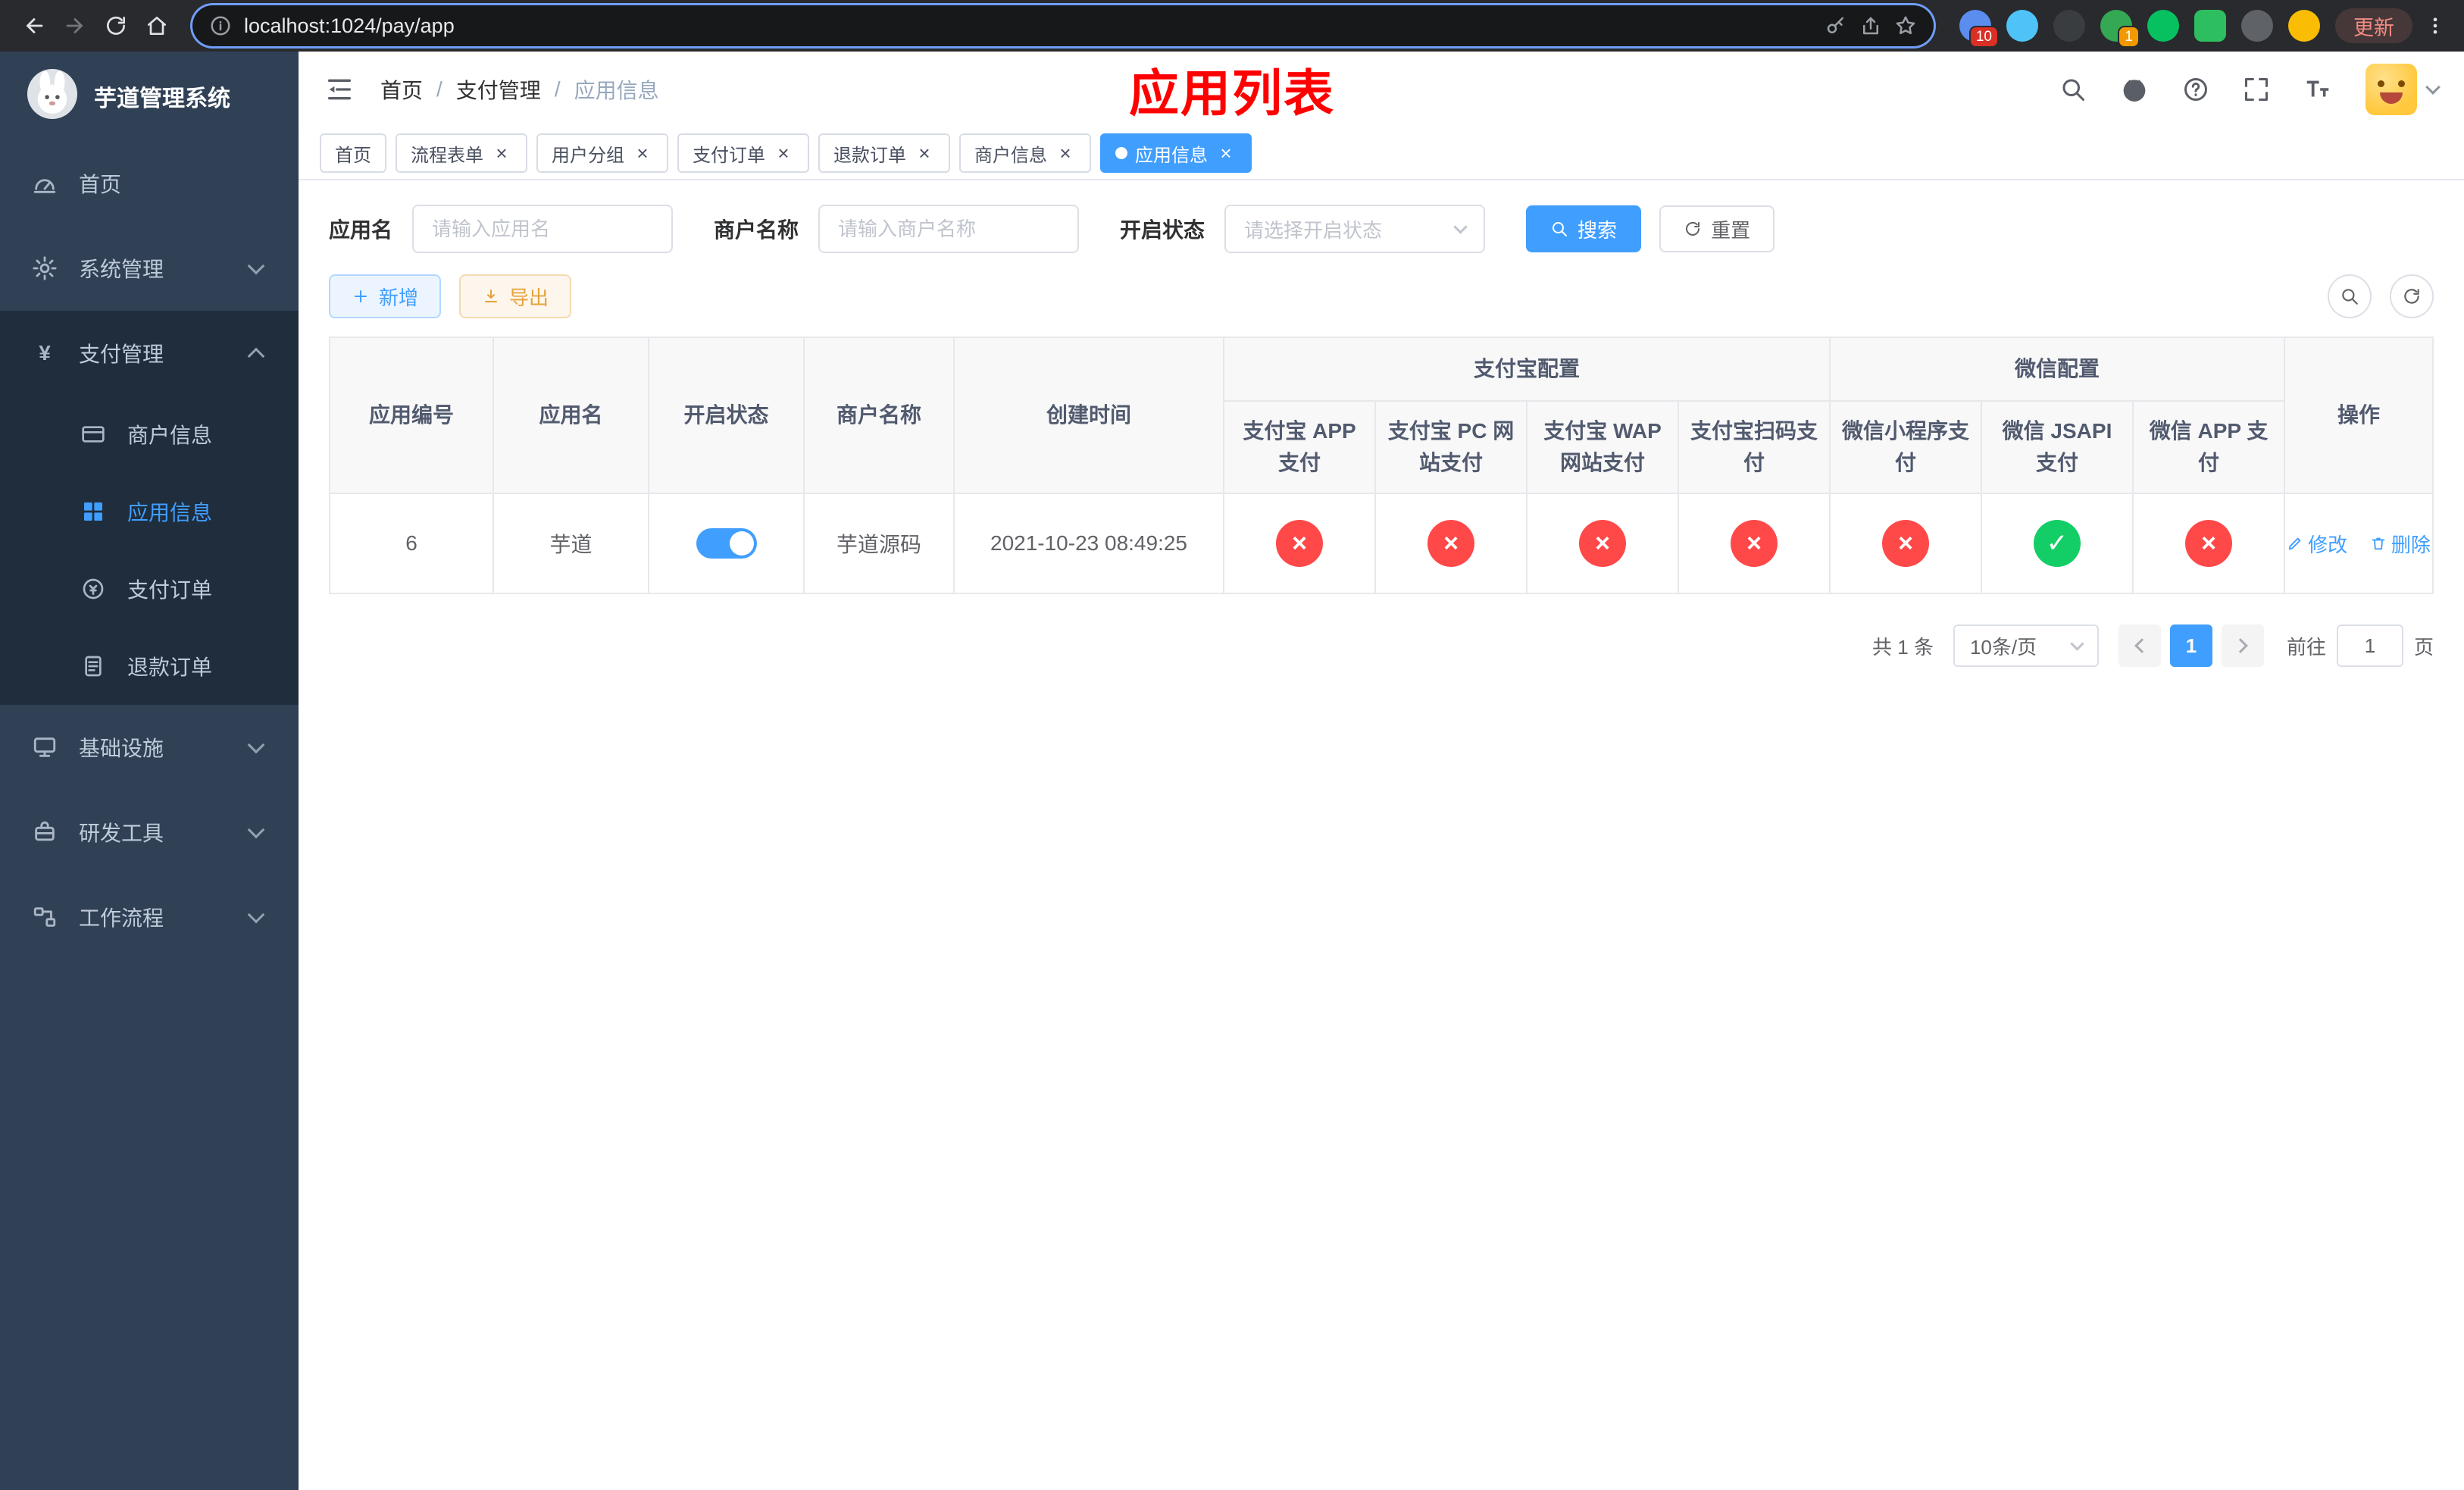 The image size is (2464, 1490). I want to click on extension-puzzle-icon: 10, so click(1979, 29).